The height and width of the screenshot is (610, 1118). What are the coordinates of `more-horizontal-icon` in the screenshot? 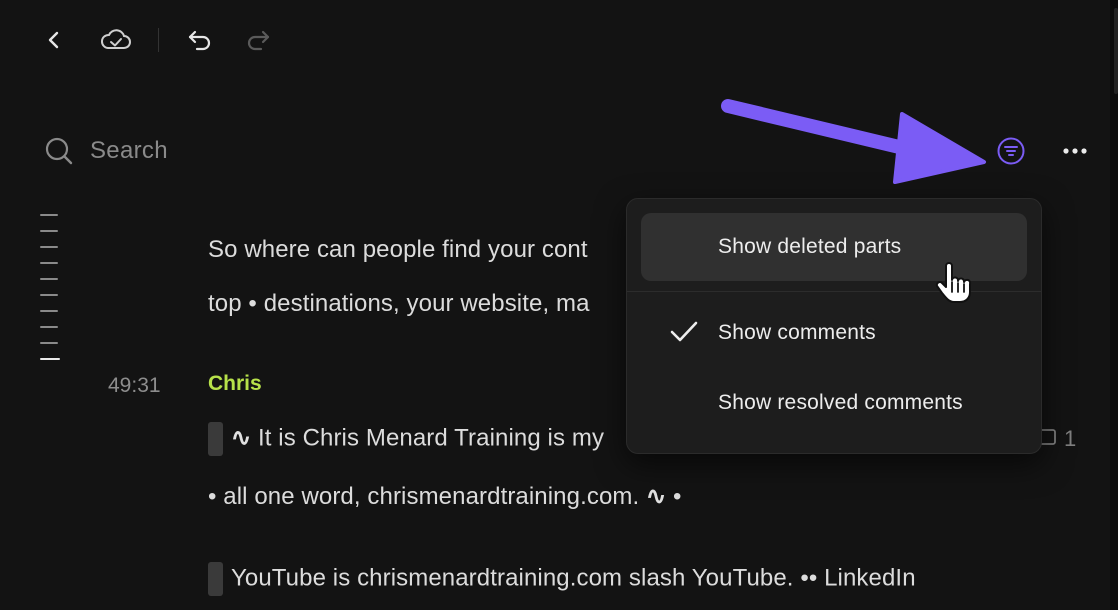 It's located at (1075, 151).